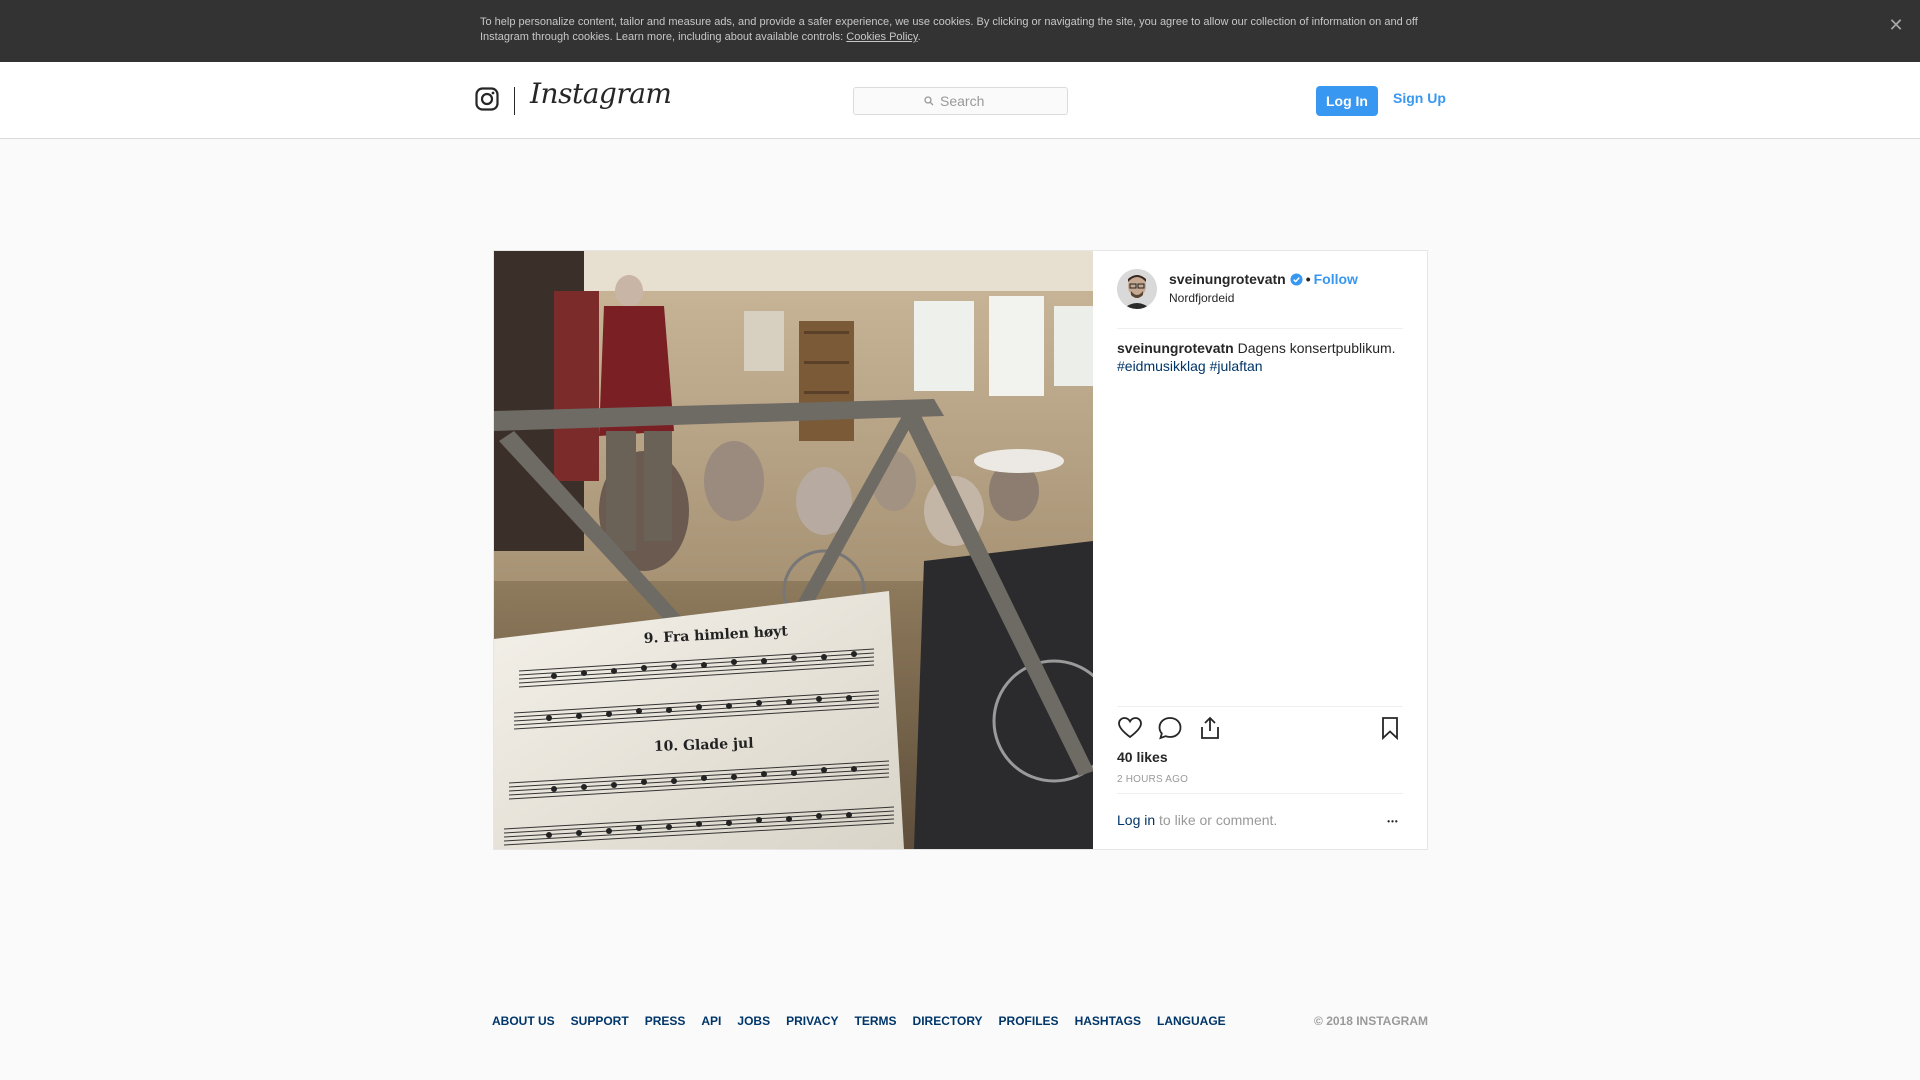 This screenshot has height=1080, width=1920. I want to click on footer-link-privacy: PRIVACY, so click(812, 1021).